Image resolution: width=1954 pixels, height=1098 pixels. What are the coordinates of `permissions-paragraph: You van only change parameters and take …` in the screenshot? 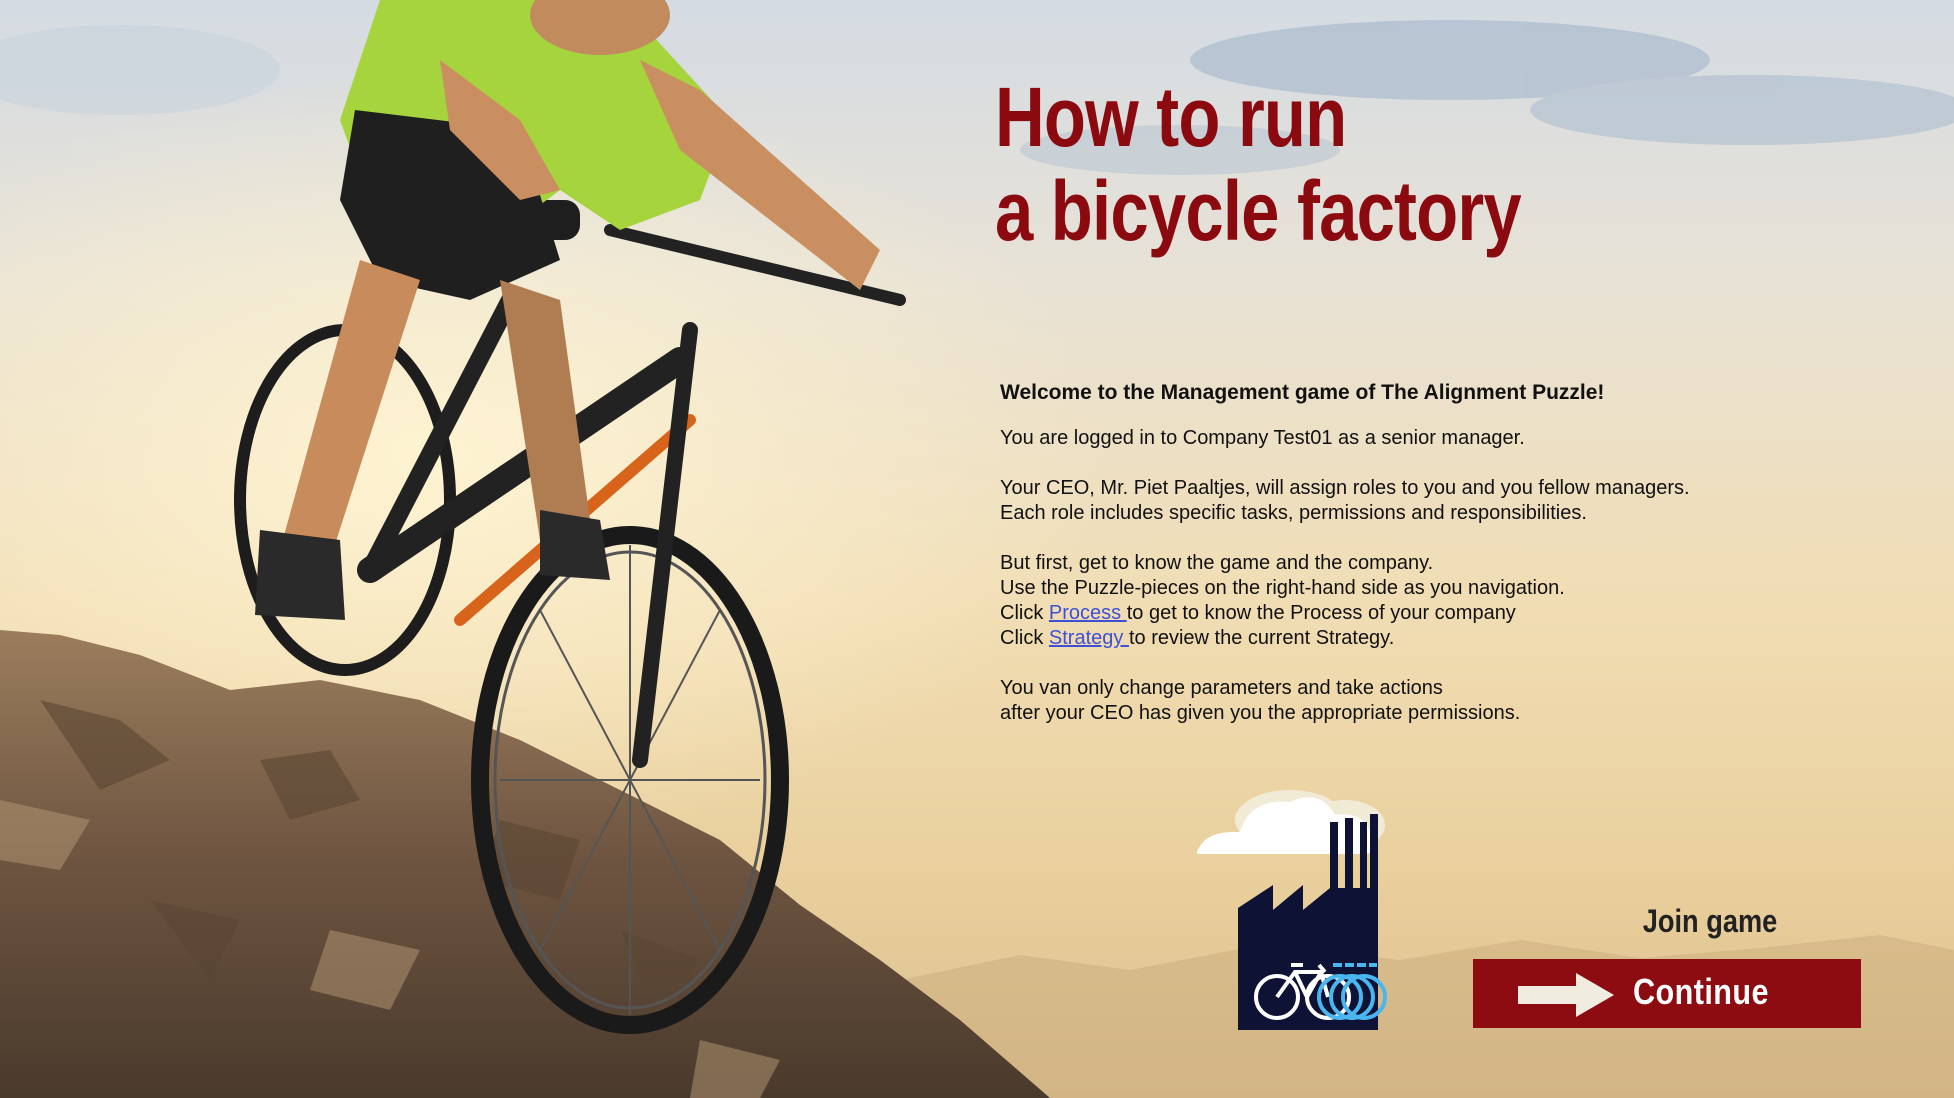 It's located at (1450, 701).